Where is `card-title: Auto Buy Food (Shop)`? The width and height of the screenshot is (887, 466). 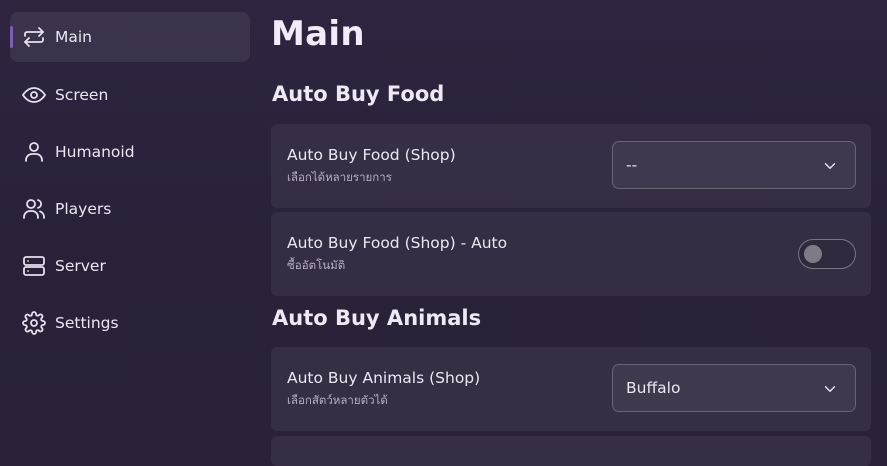
card-title: Auto Buy Food (Shop) is located at coordinates (371, 155).